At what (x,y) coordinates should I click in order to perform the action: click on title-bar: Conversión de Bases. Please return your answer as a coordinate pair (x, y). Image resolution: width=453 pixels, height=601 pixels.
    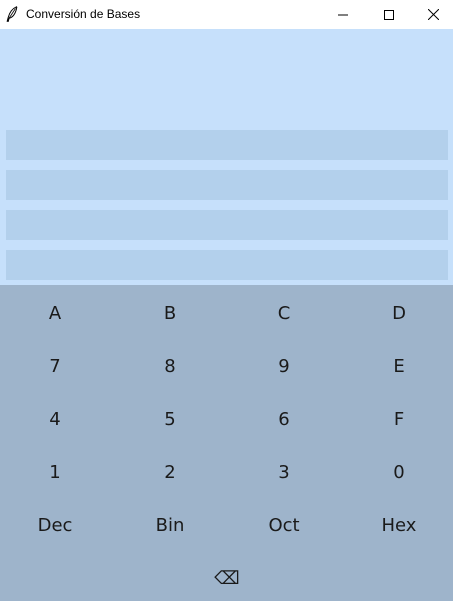
    Looking at the image, I should click on (226, 14).